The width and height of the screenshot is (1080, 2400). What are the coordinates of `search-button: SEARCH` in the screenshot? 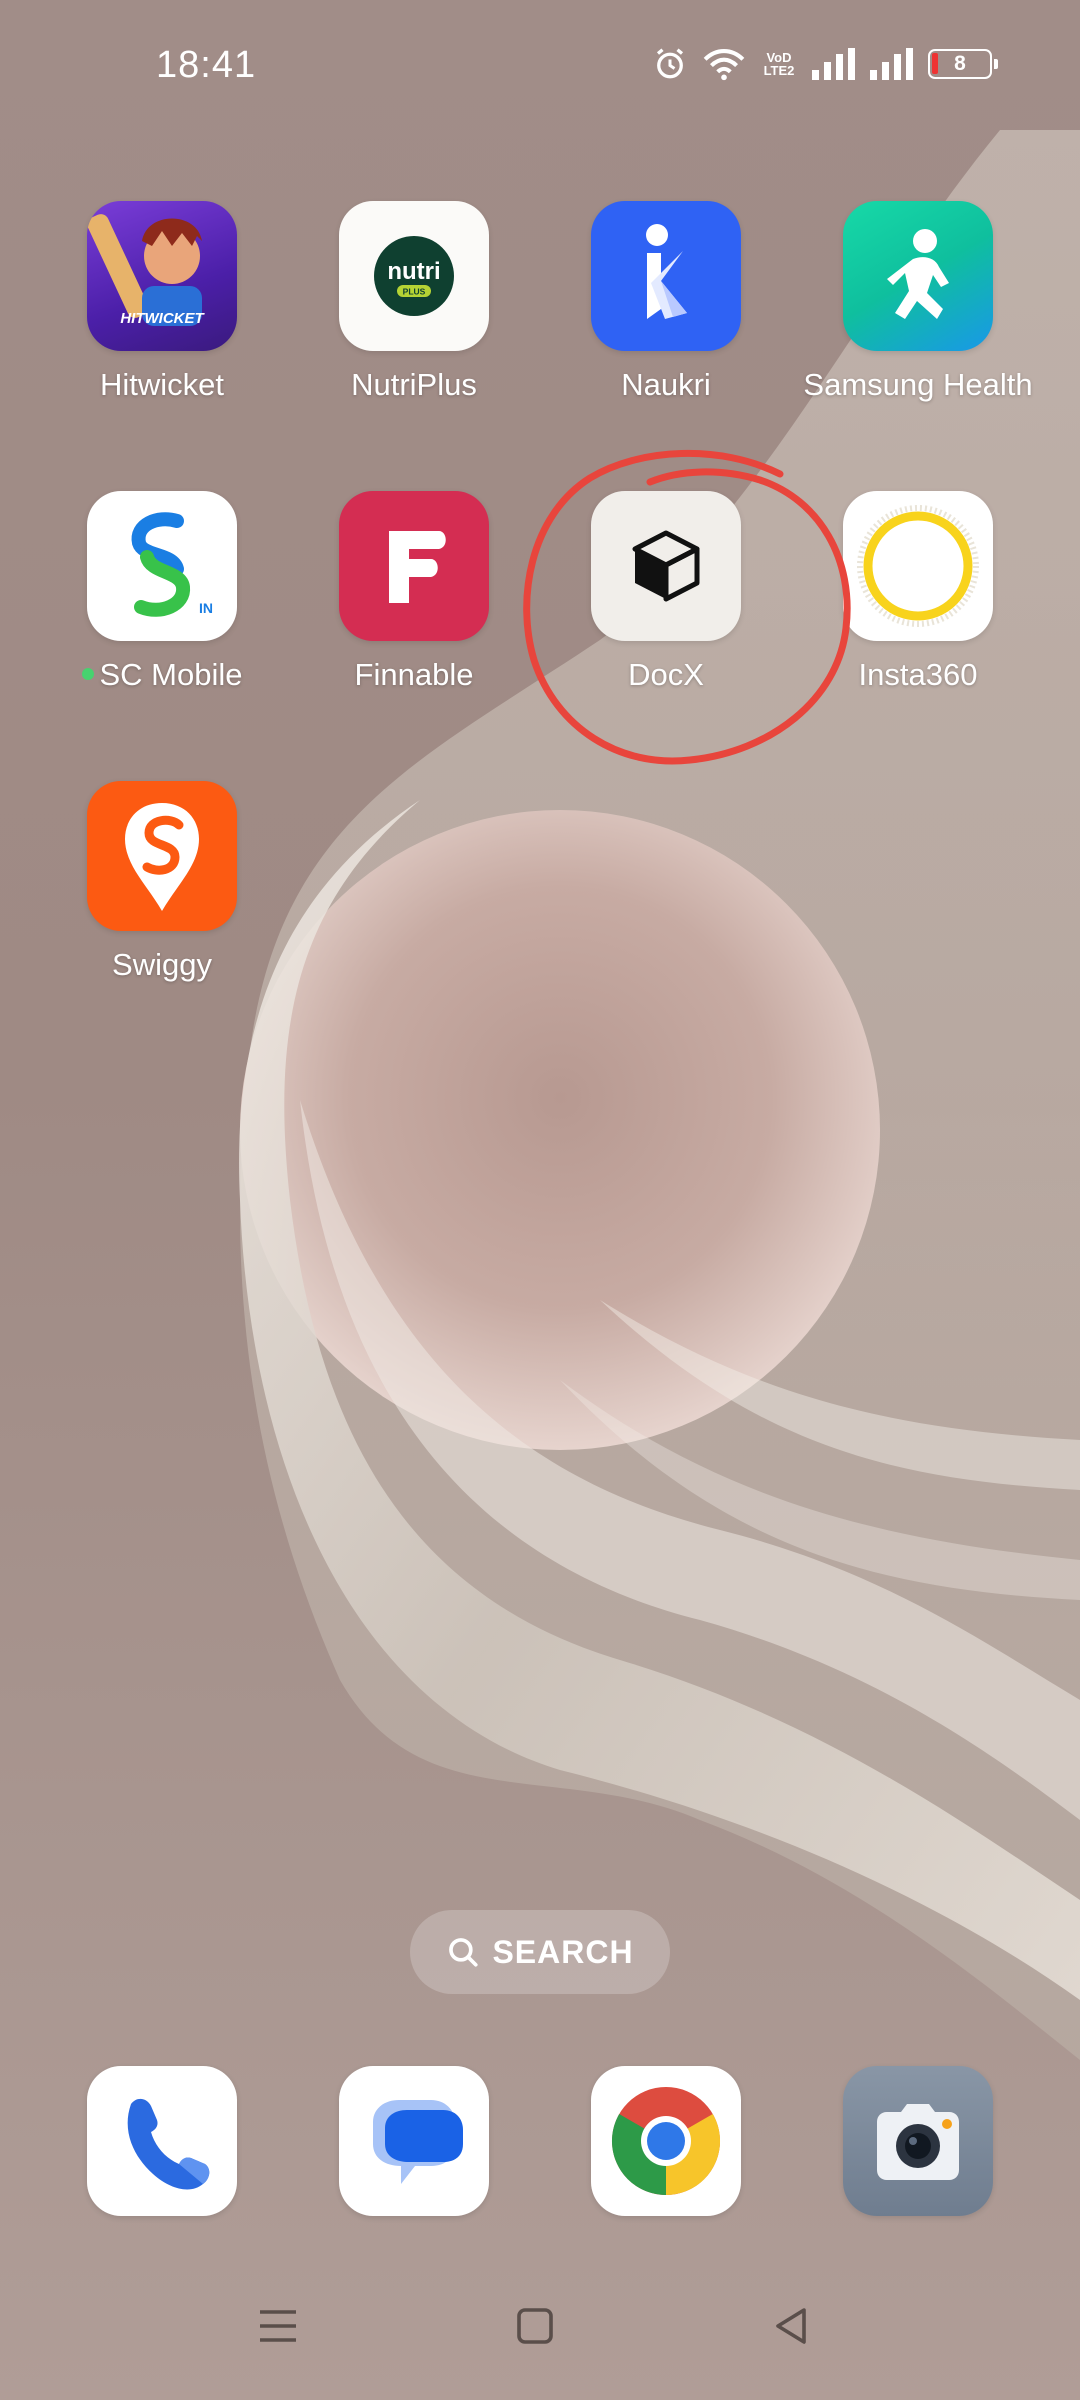 It's located at (540, 1952).